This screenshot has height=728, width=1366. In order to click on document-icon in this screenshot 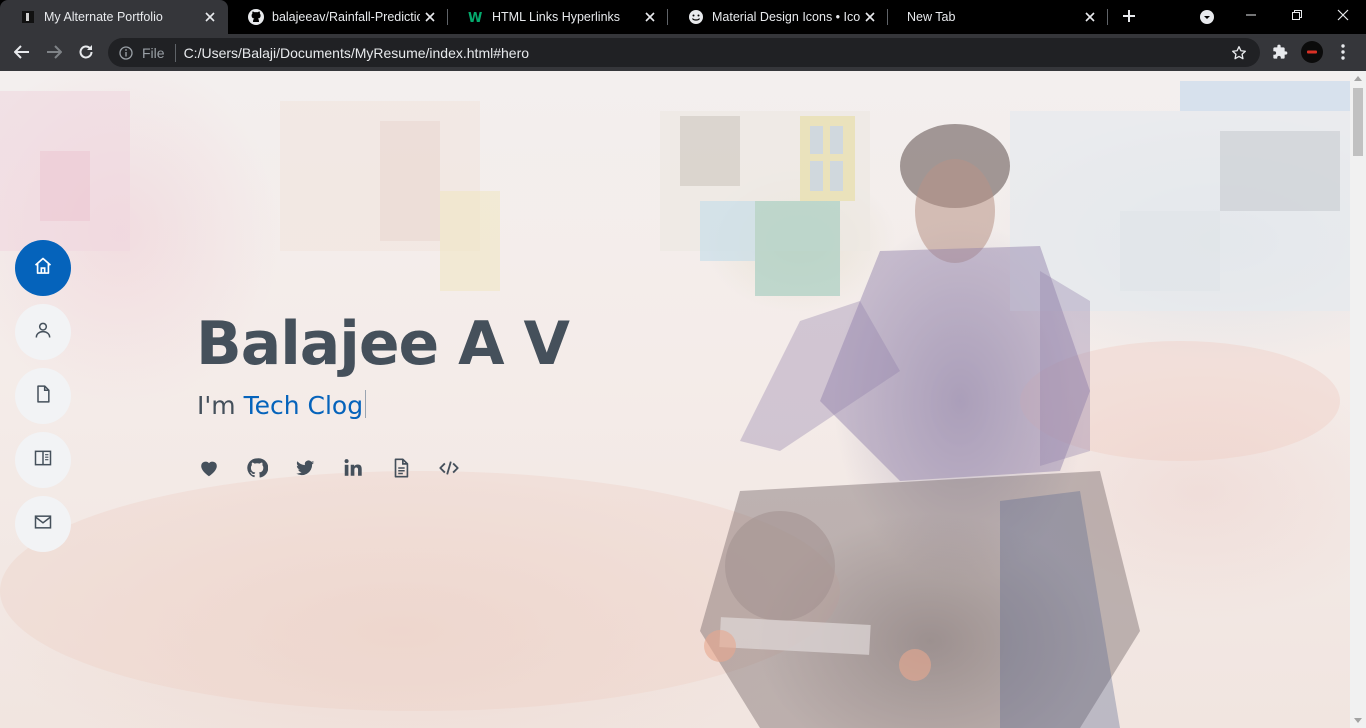, I will do `click(401, 468)`.